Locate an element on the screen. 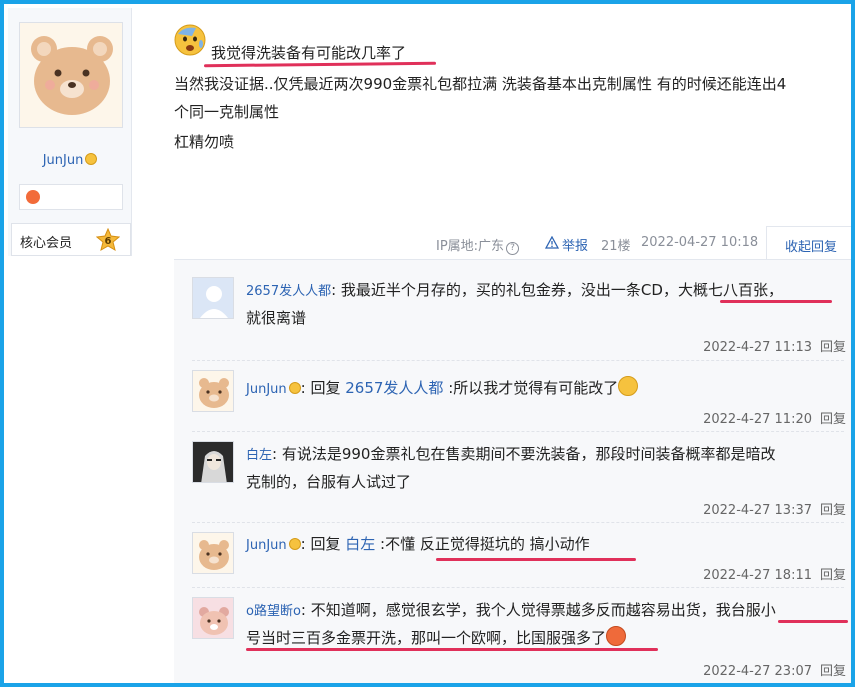 This screenshot has width=855, height=687. reply-meta: 2022-4-27 11:13 回复 is located at coordinates (774, 345).